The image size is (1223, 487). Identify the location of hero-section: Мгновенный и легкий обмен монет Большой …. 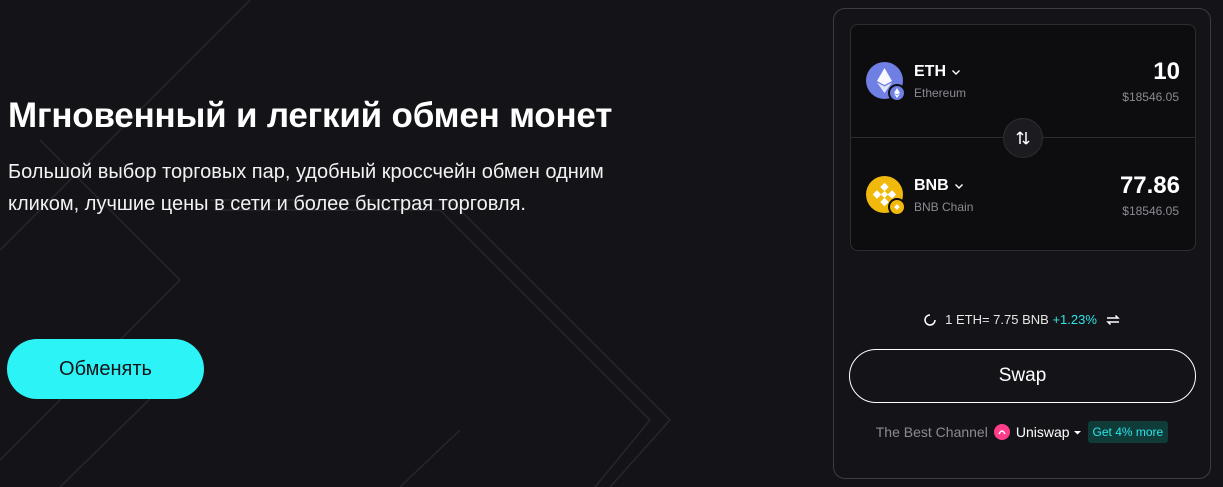
(318, 154).